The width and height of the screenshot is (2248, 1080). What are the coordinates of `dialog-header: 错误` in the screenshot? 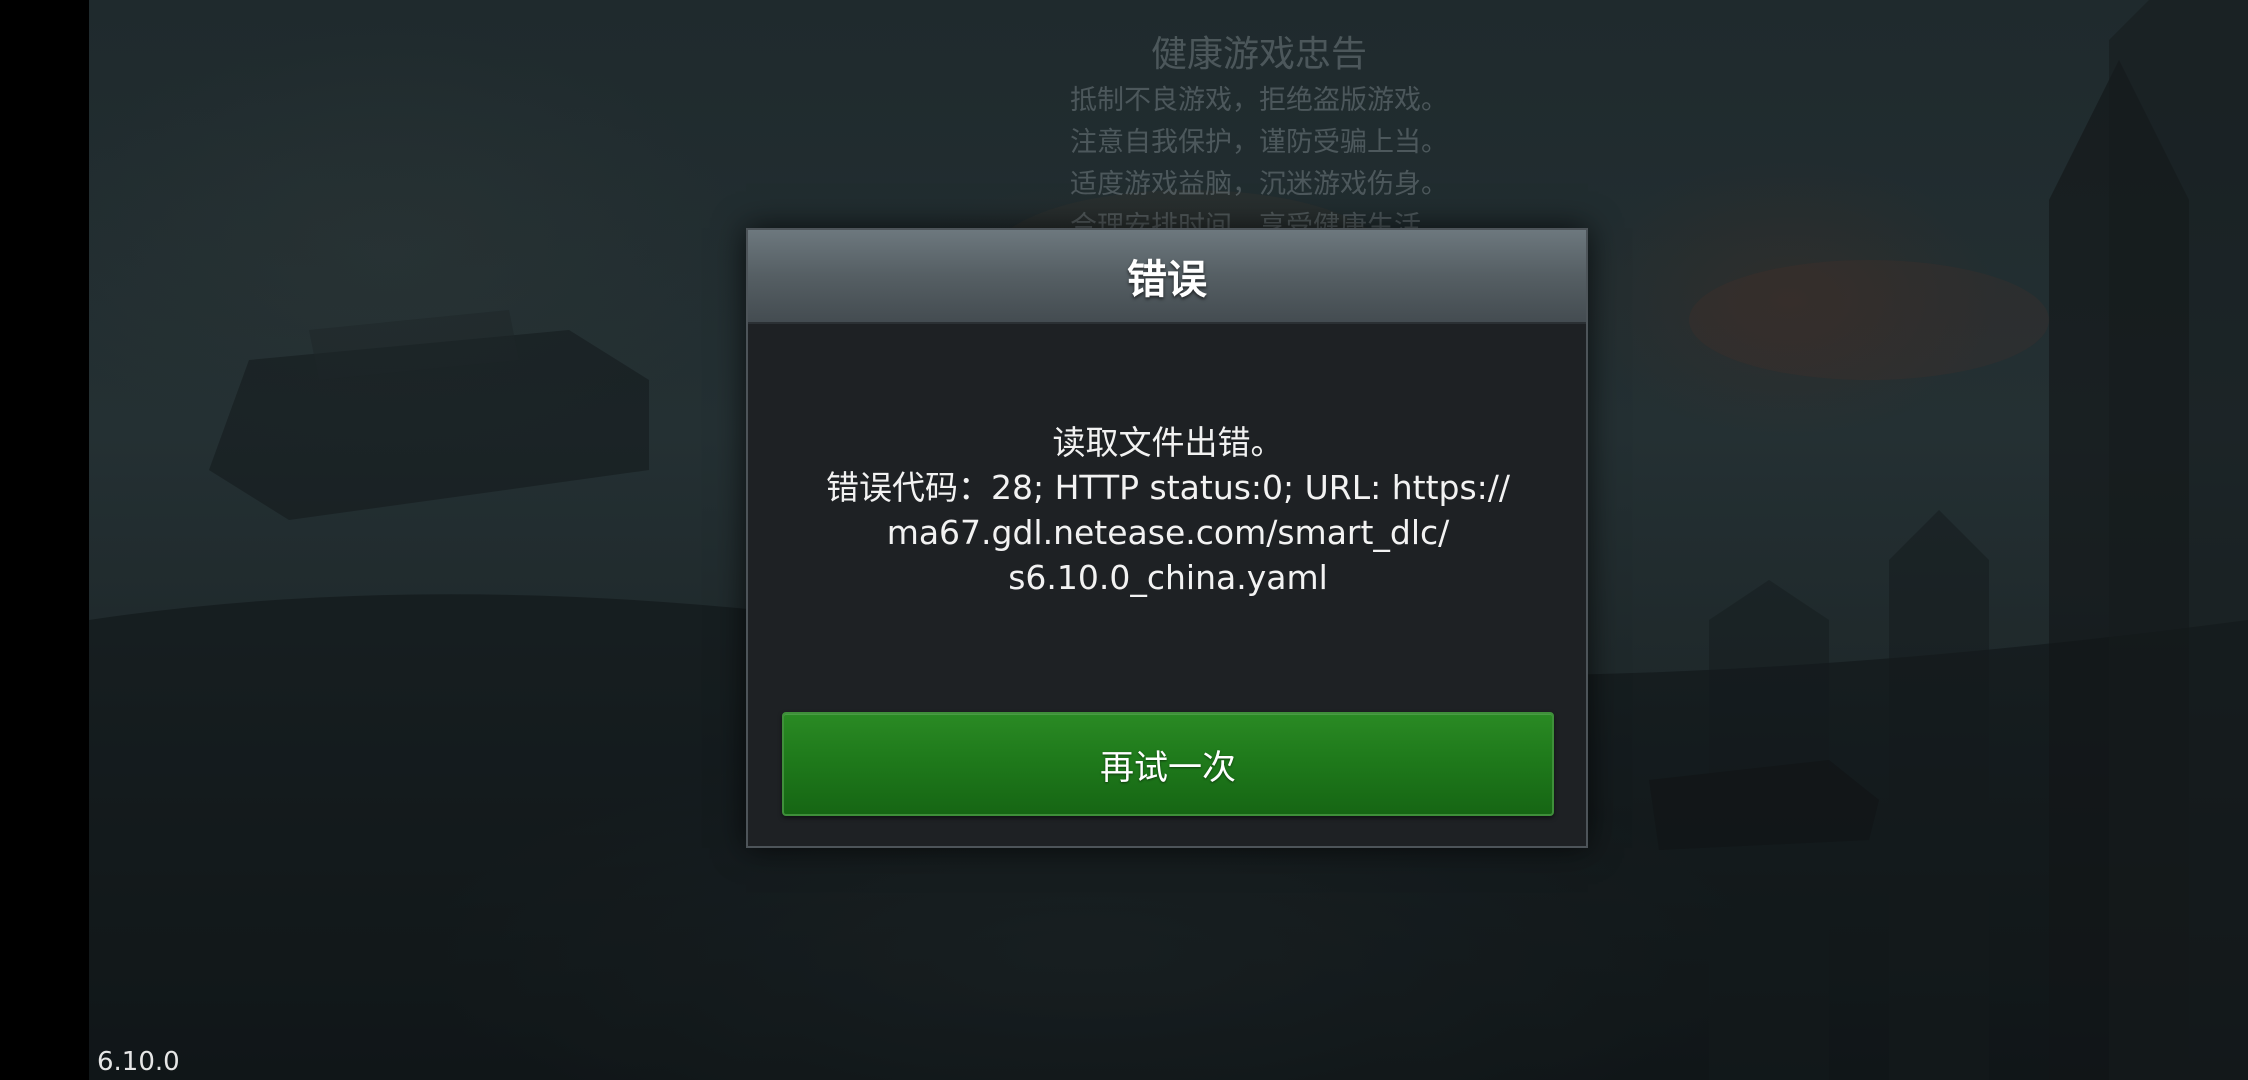 It's located at (1167, 277).